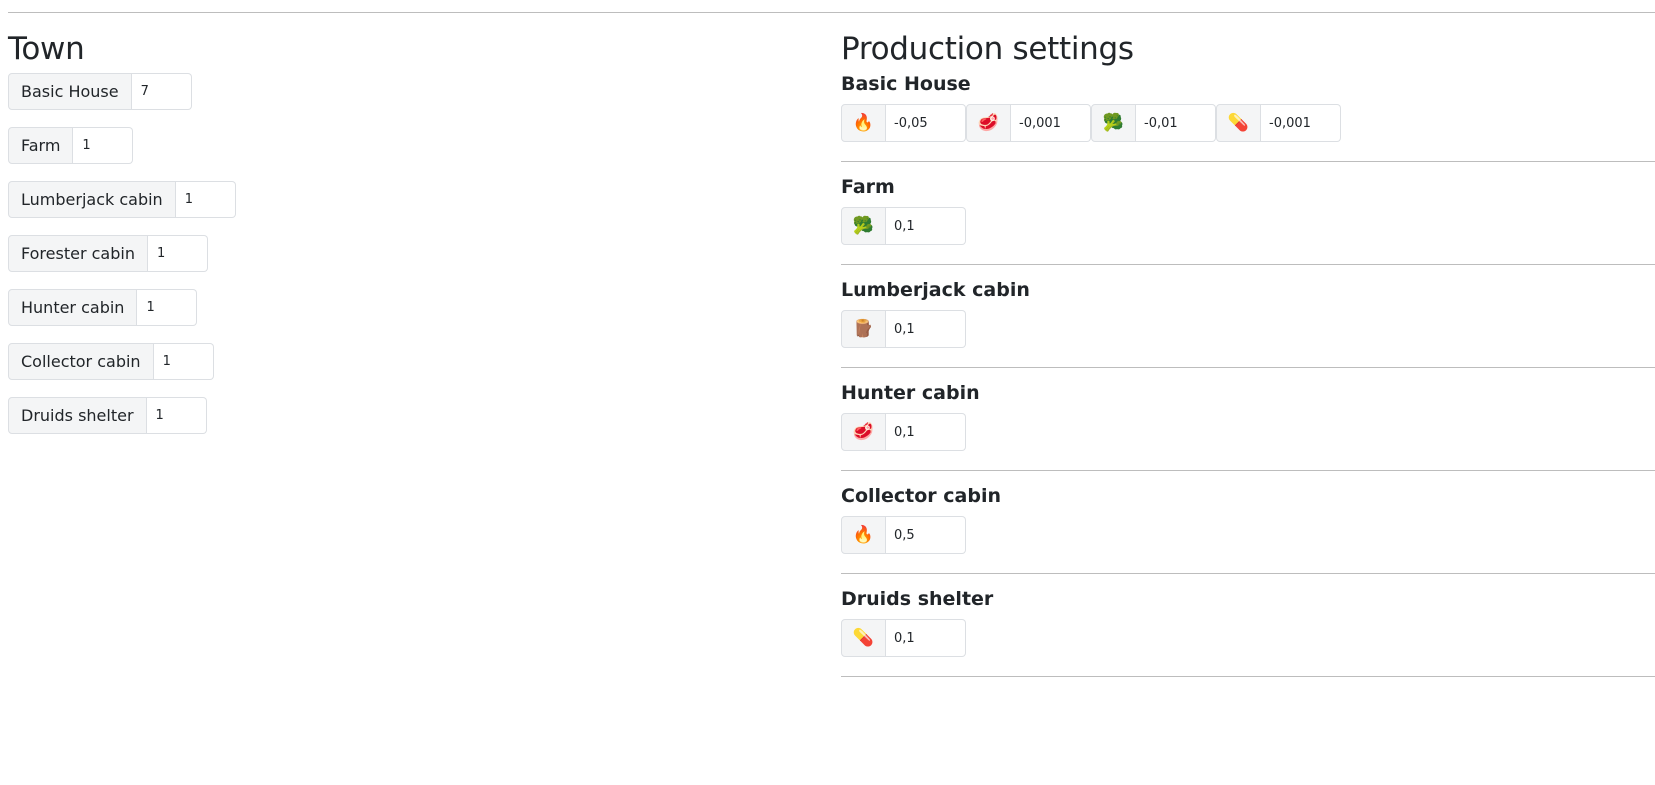  Describe the element at coordinates (1248, 535) in the screenshot. I see `resource-rate-row: 🔥` at that location.